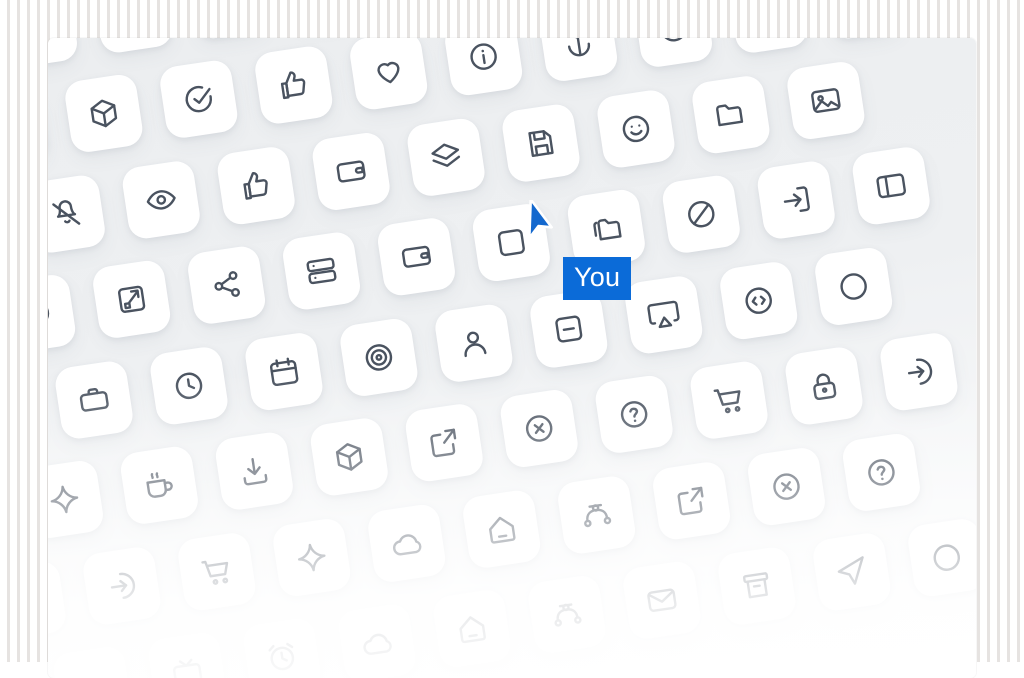  I want to click on coffee-icon, so click(159, 485).